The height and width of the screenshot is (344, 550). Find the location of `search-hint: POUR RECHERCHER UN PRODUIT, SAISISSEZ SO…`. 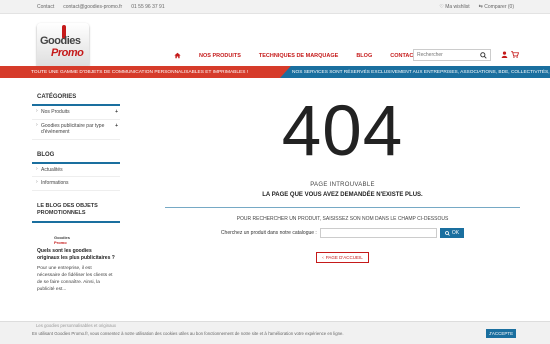

search-hint: POUR RECHERCHER UN PRODUIT, SAISISSEZ SO… is located at coordinates (342, 219).